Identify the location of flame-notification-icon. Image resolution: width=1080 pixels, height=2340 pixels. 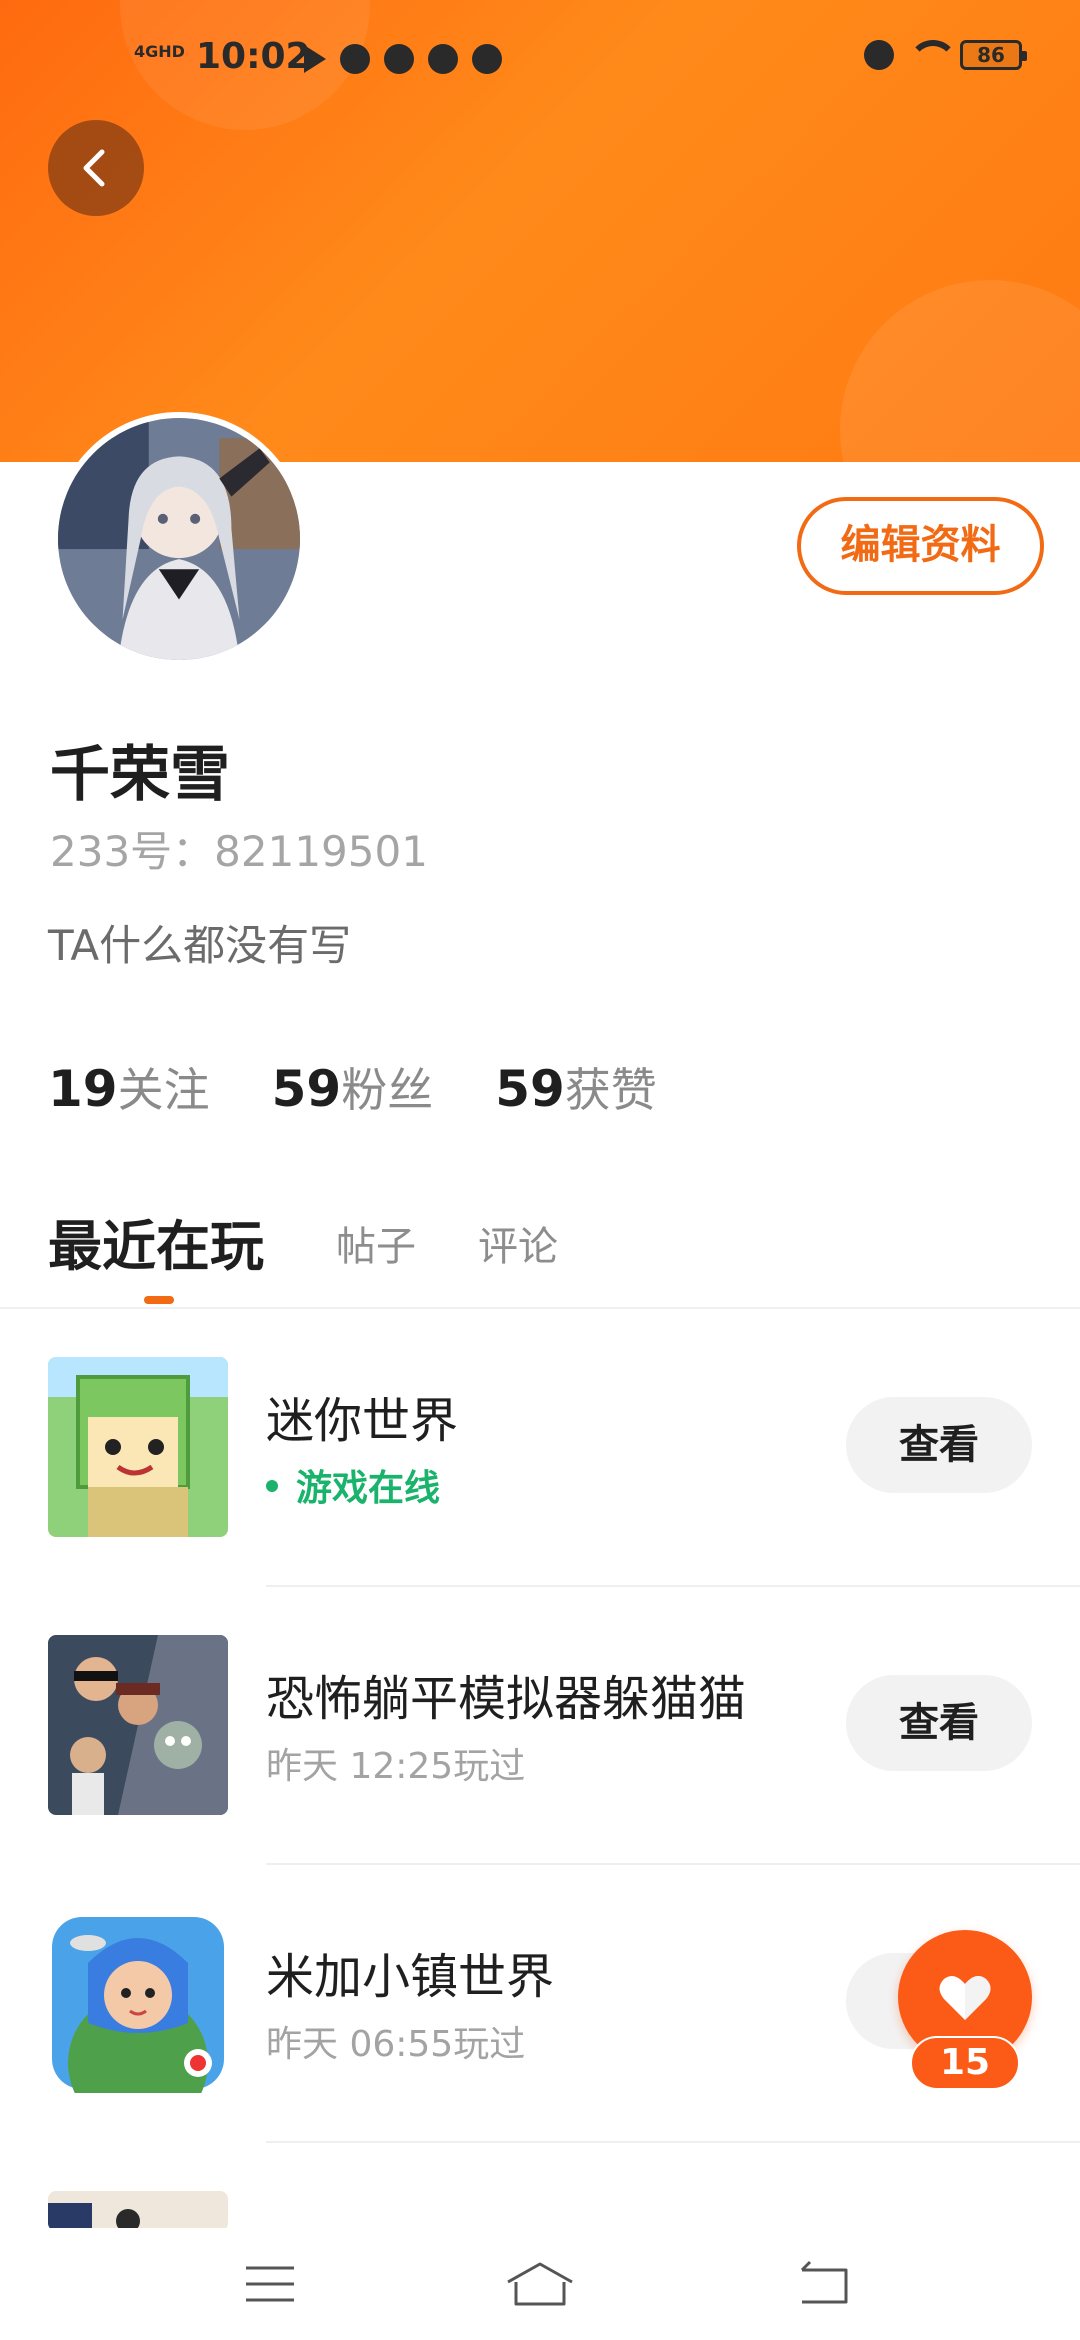
(443, 59).